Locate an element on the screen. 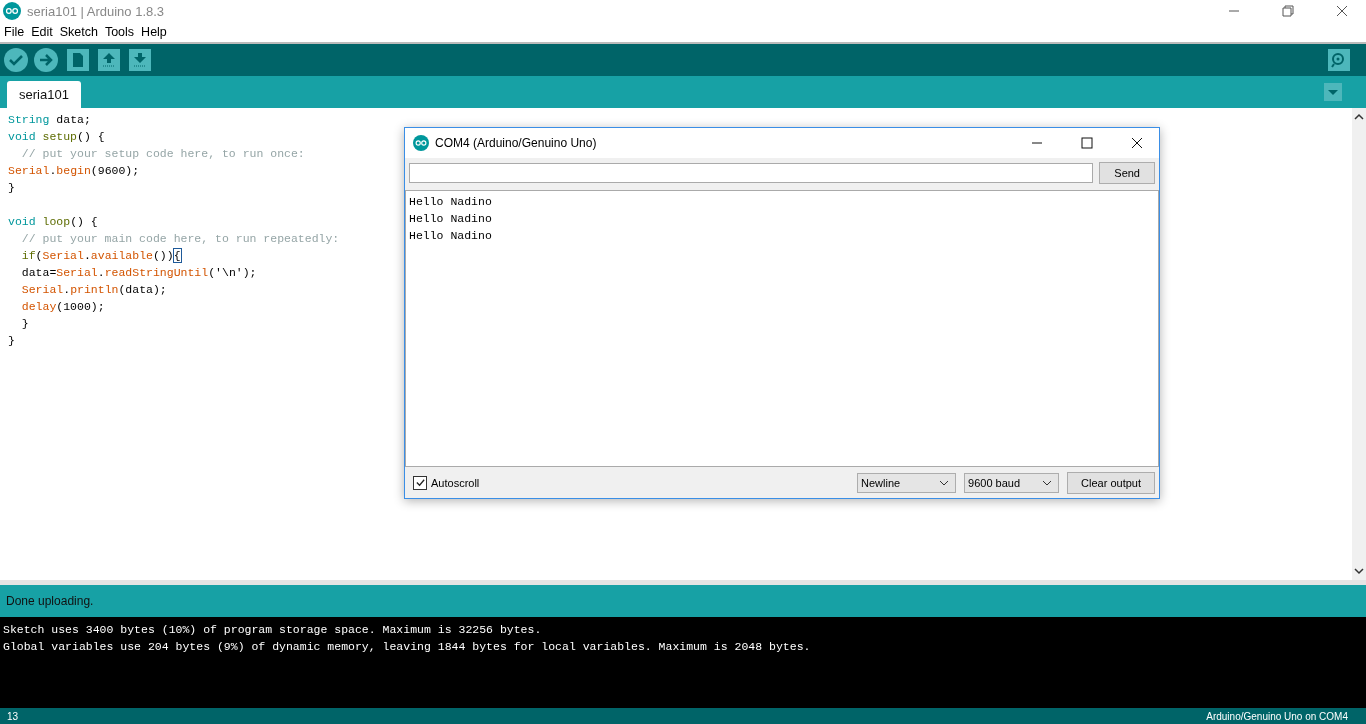 The image size is (1366, 724). console-line: Sketch uses 3400 bytes (10%) of program storage space. Maximum is 32256 bytes. is located at coordinates (273, 630).